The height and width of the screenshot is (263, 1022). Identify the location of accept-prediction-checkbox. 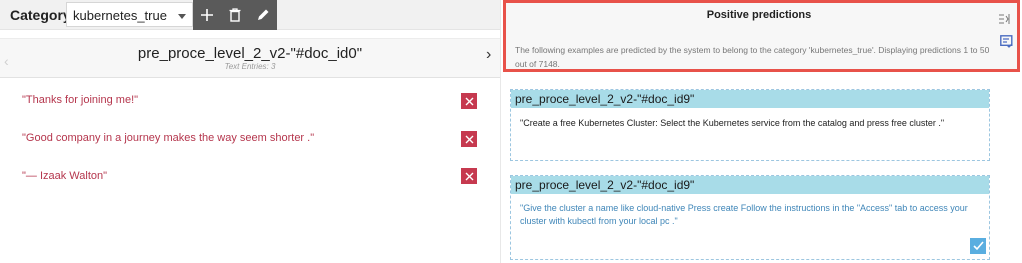
(978, 246).